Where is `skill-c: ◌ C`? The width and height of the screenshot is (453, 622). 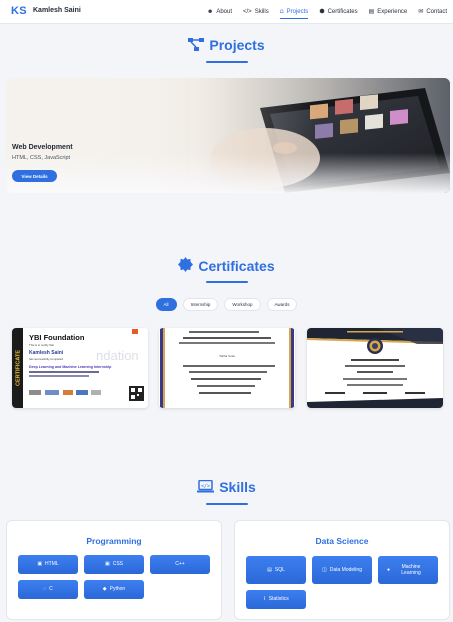 skill-c: ◌ C is located at coordinates (48, 589).